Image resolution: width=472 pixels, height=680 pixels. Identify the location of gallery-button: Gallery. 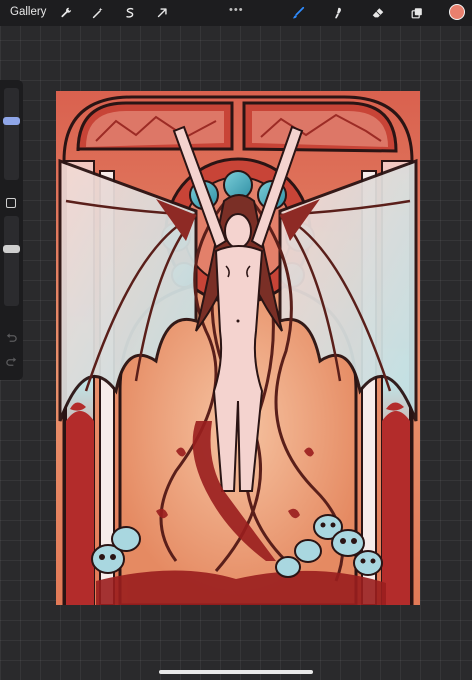
(28, 12).